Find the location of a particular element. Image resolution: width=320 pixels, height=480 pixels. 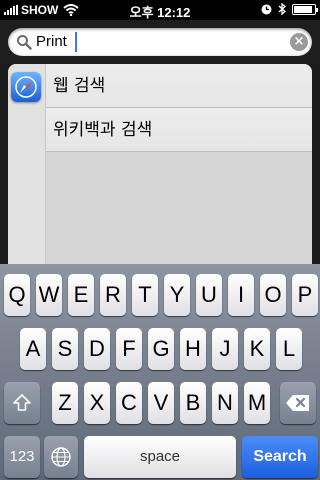

key-j: J is located at coordinates (225, 349).